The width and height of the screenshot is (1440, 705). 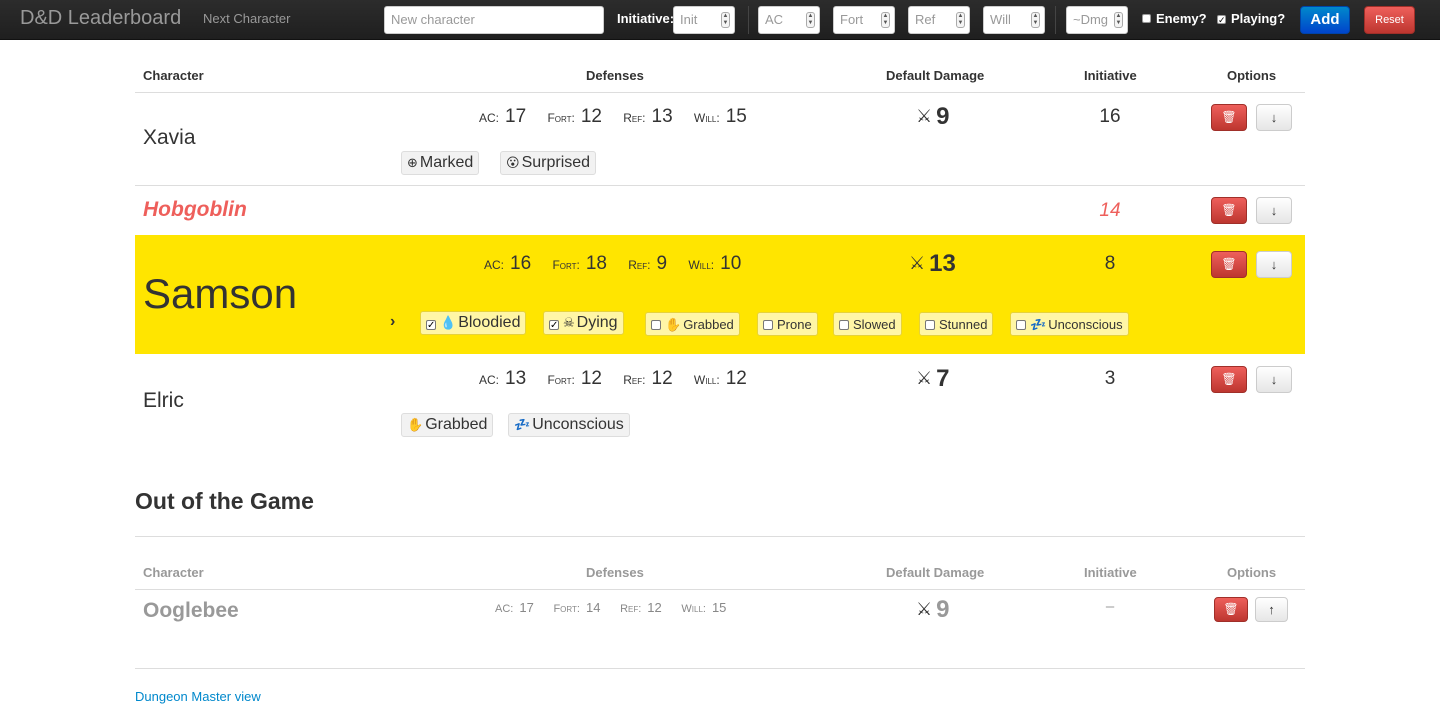 I want to click on defenses: AC: 17 Fort: 14 Ref: 12 Will: 15, so click(x=610, y=607).